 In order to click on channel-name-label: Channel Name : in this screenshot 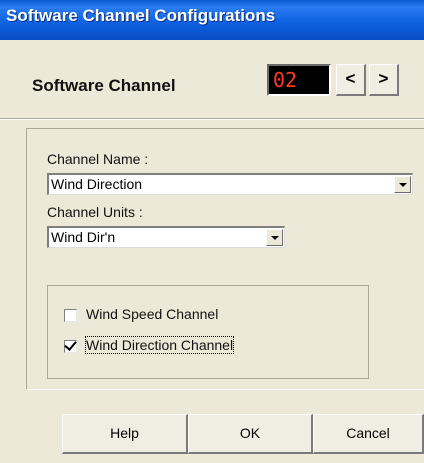, I will do `click(98, 159)`.